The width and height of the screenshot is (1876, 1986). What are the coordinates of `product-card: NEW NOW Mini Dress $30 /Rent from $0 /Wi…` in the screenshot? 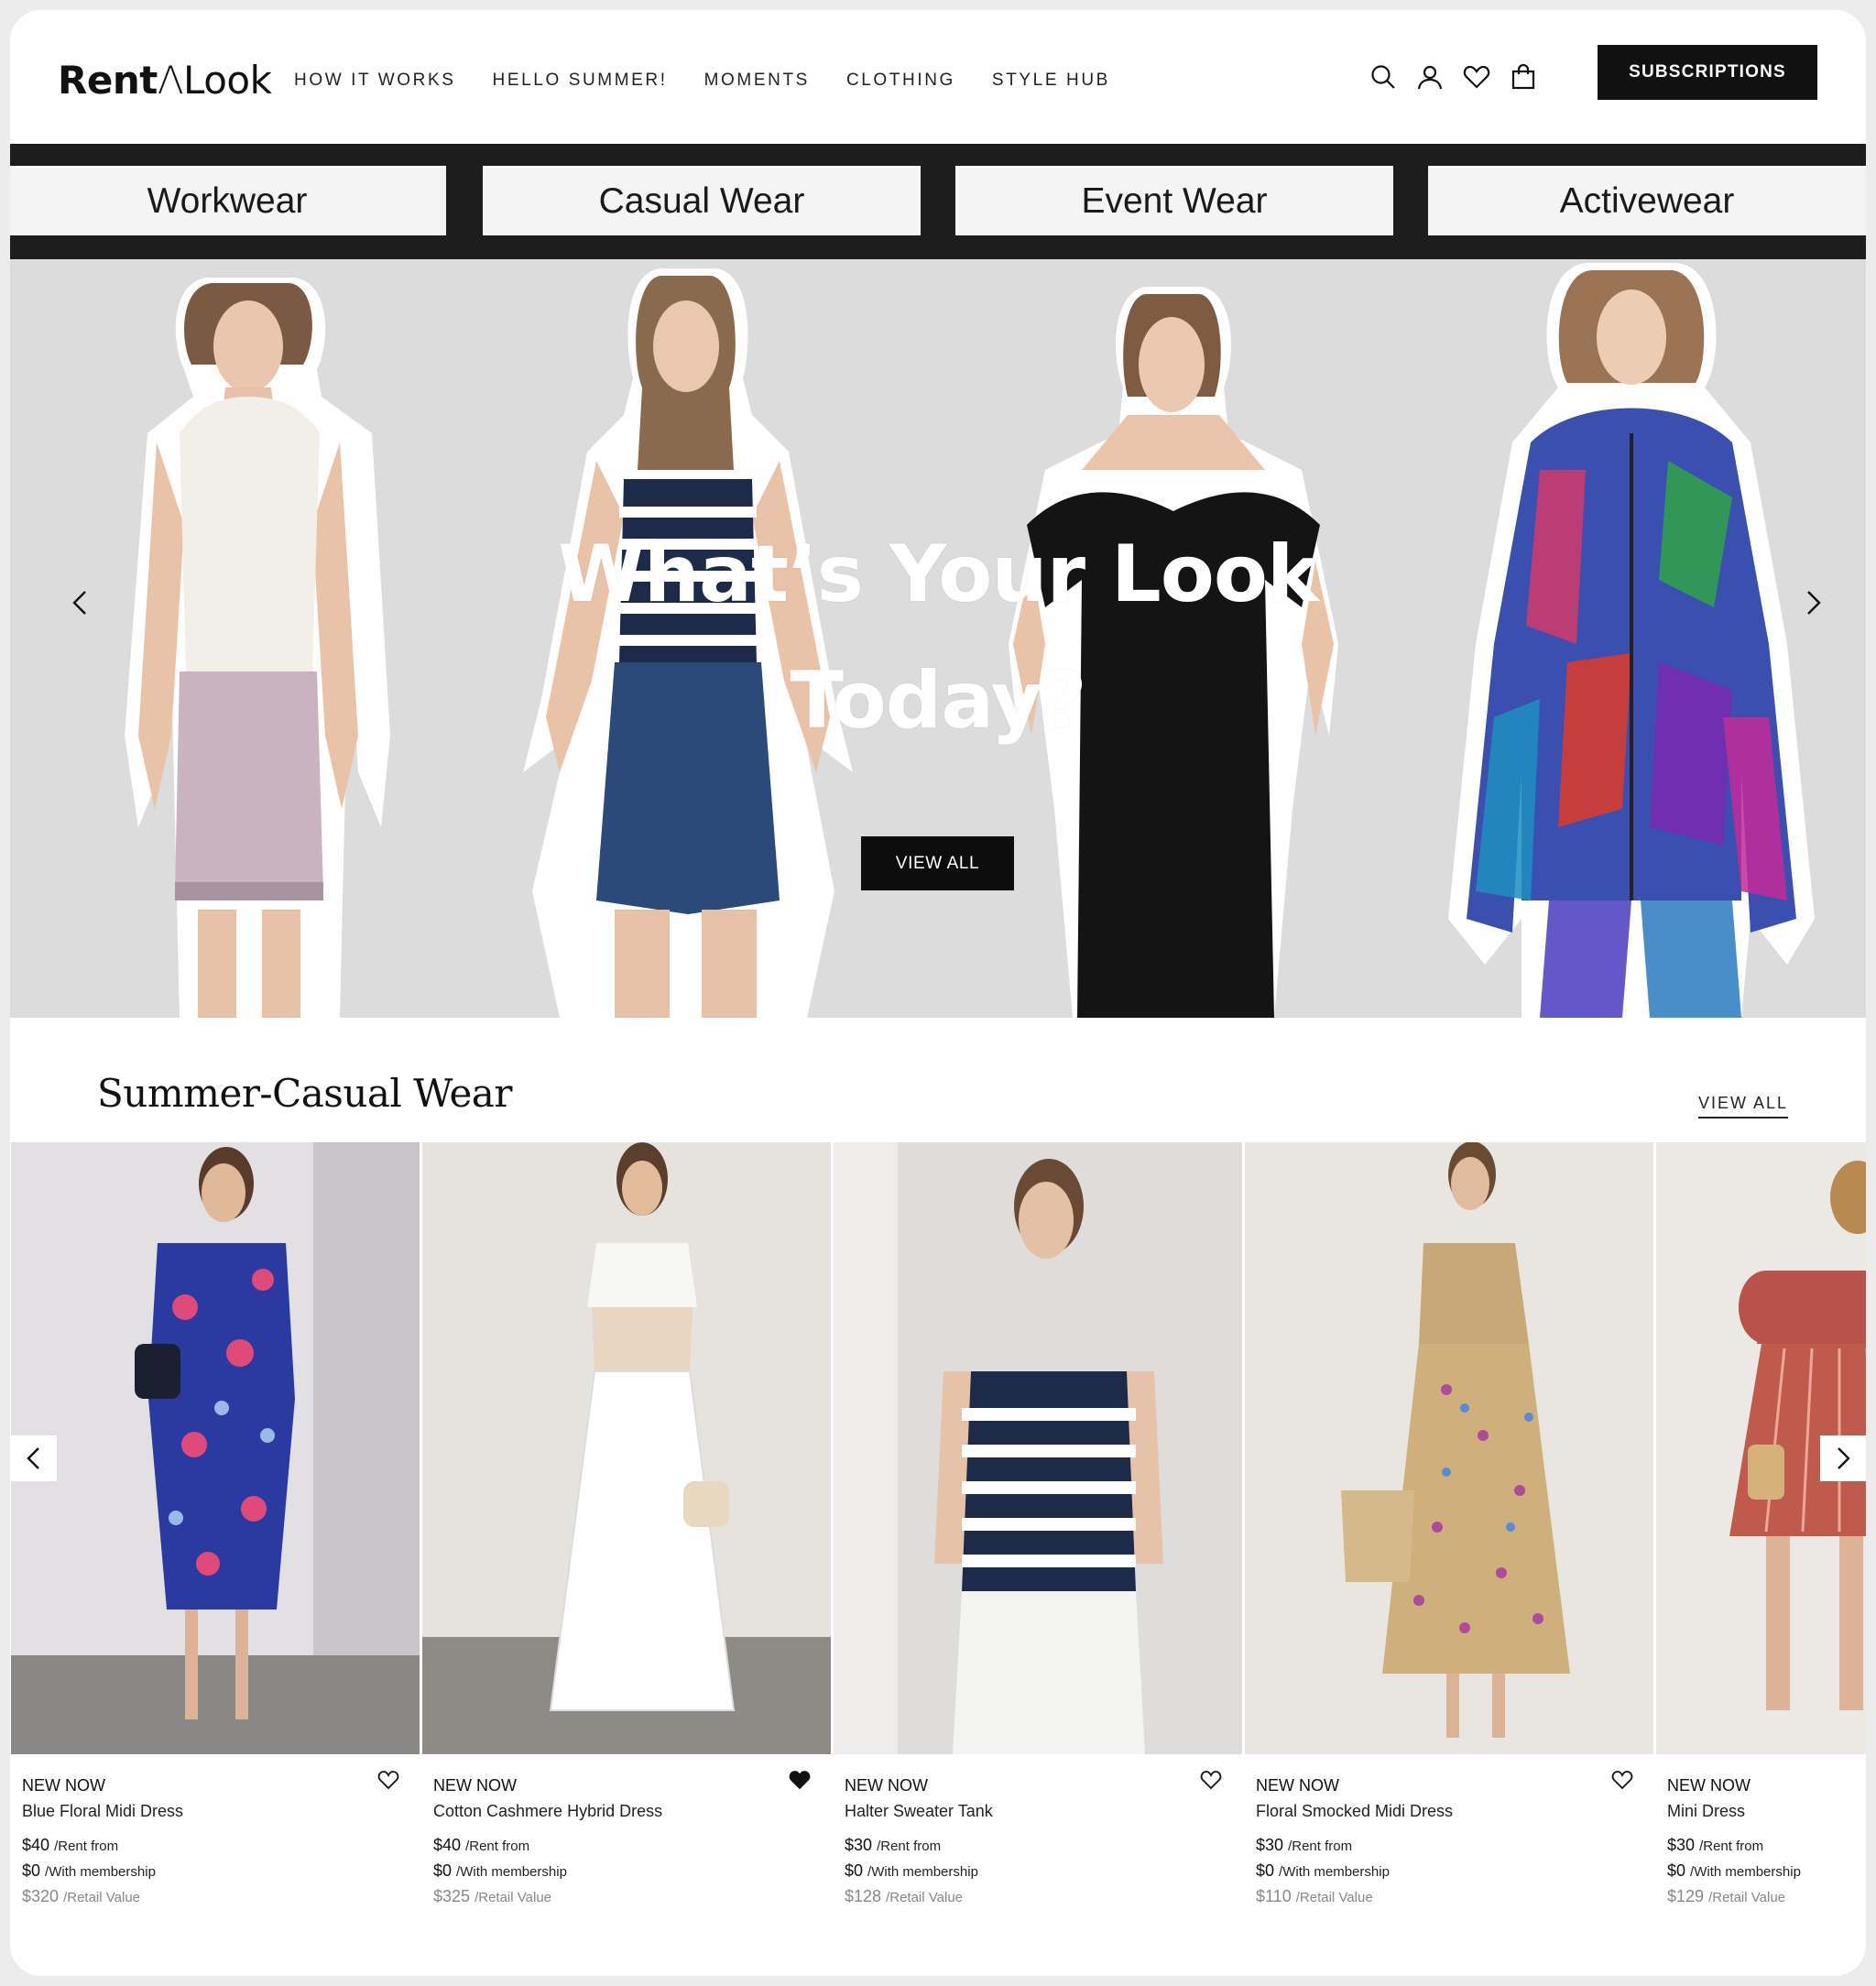 It's located at (1761, 1559).